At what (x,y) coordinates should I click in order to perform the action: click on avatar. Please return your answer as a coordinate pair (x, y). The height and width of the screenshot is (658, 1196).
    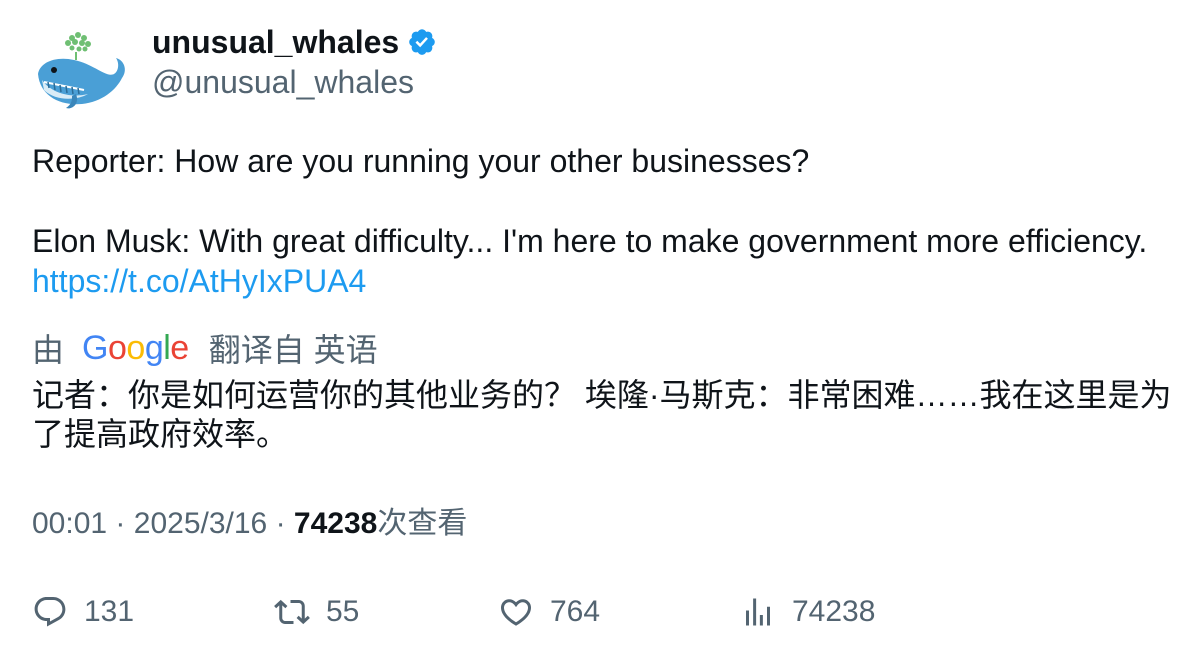
    Looking at the image, I should click on (80, 72).